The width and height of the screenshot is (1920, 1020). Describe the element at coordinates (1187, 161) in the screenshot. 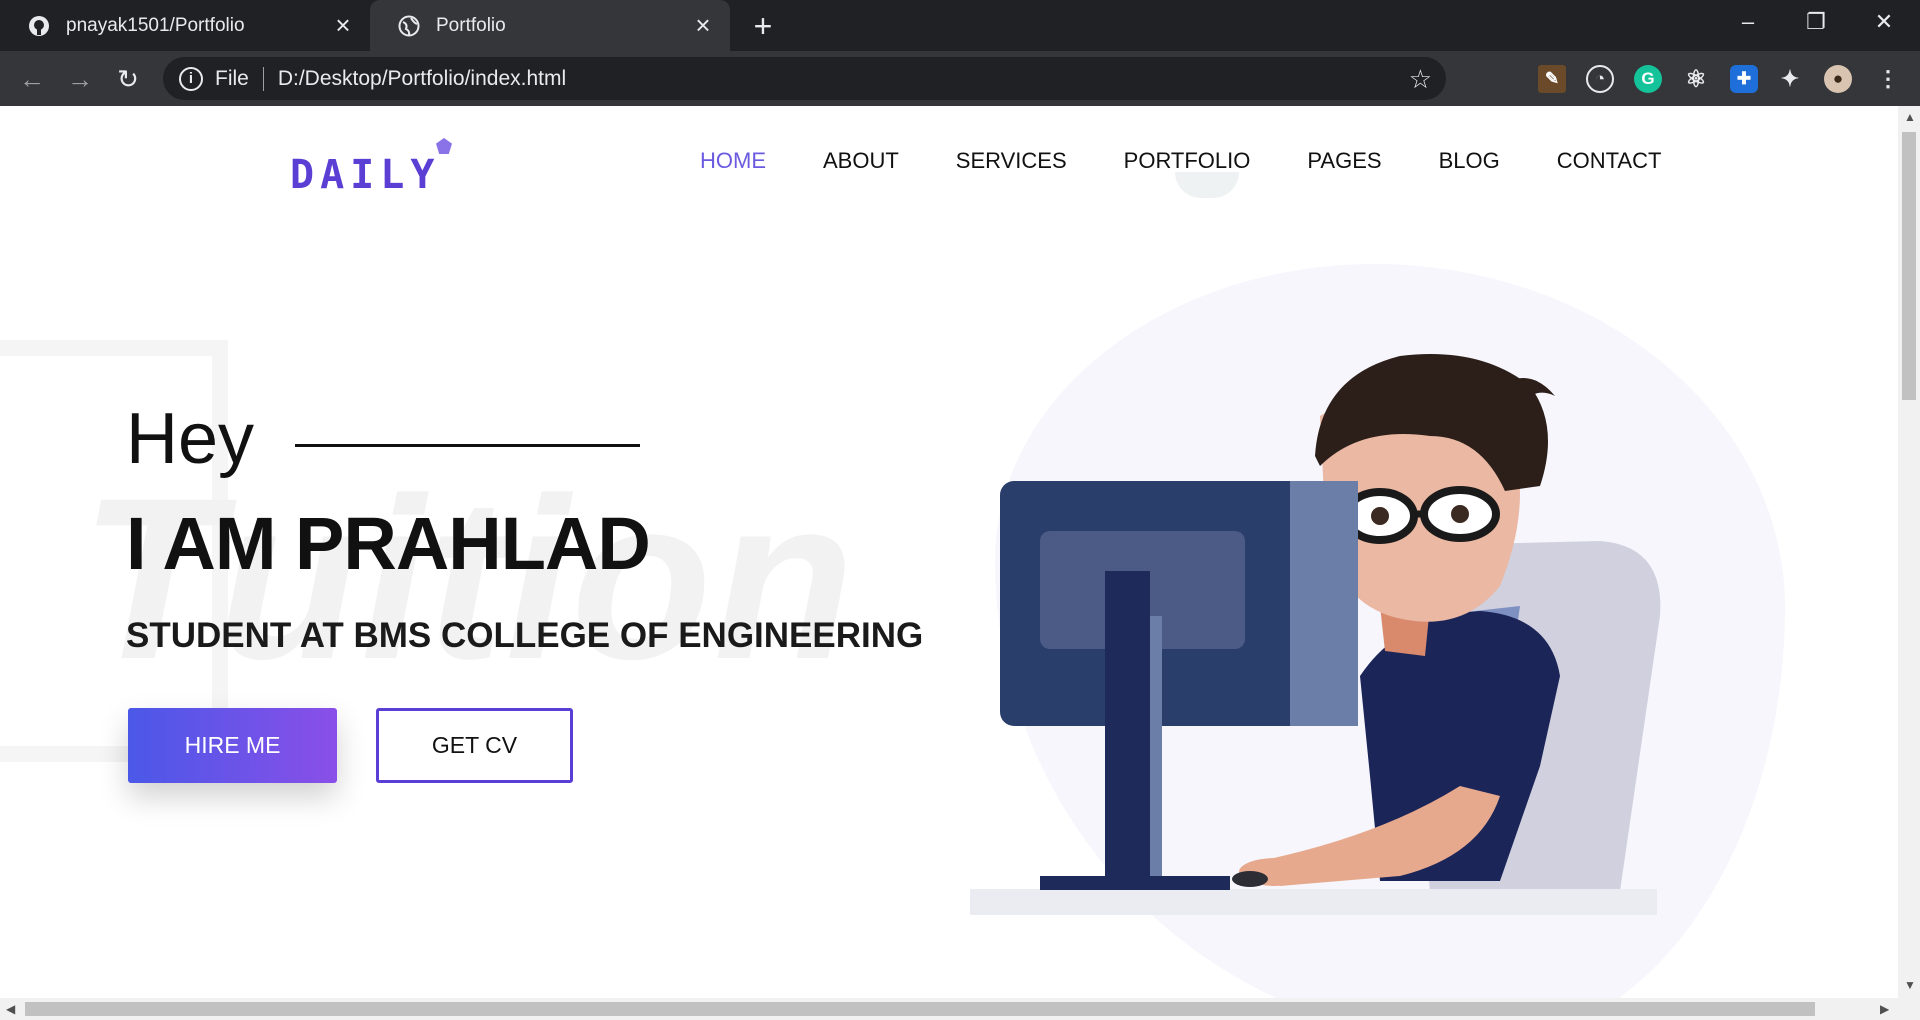

I see `nav-portfolio: PORTFOLIO` at that location.